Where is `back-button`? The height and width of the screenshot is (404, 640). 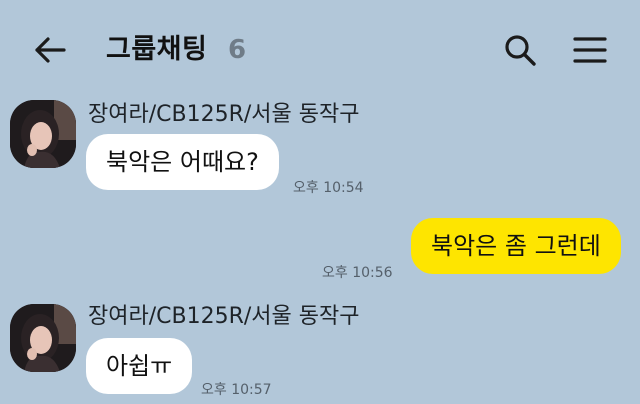
back-button is located at coordinates (50, 50).